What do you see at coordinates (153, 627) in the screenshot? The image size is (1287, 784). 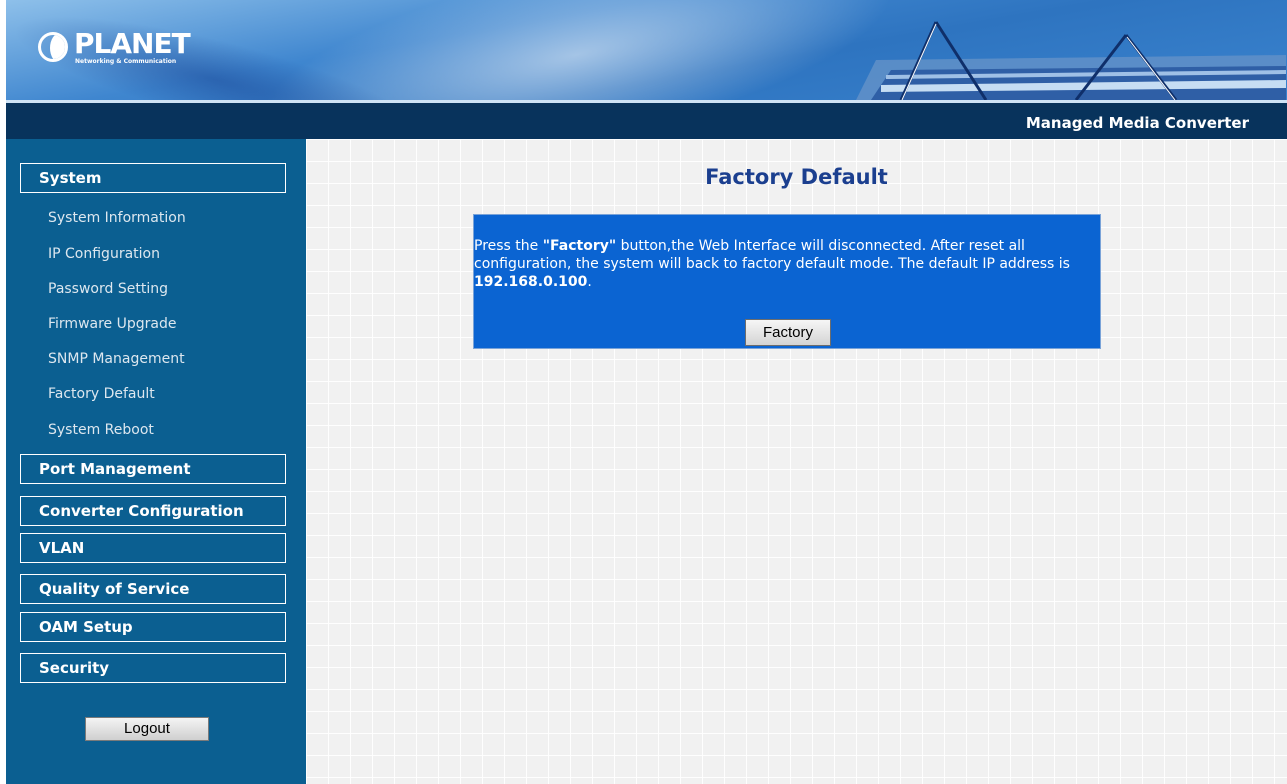 I see `menu-oam-setup: OAM Setup` at bounding box center [153, 627].